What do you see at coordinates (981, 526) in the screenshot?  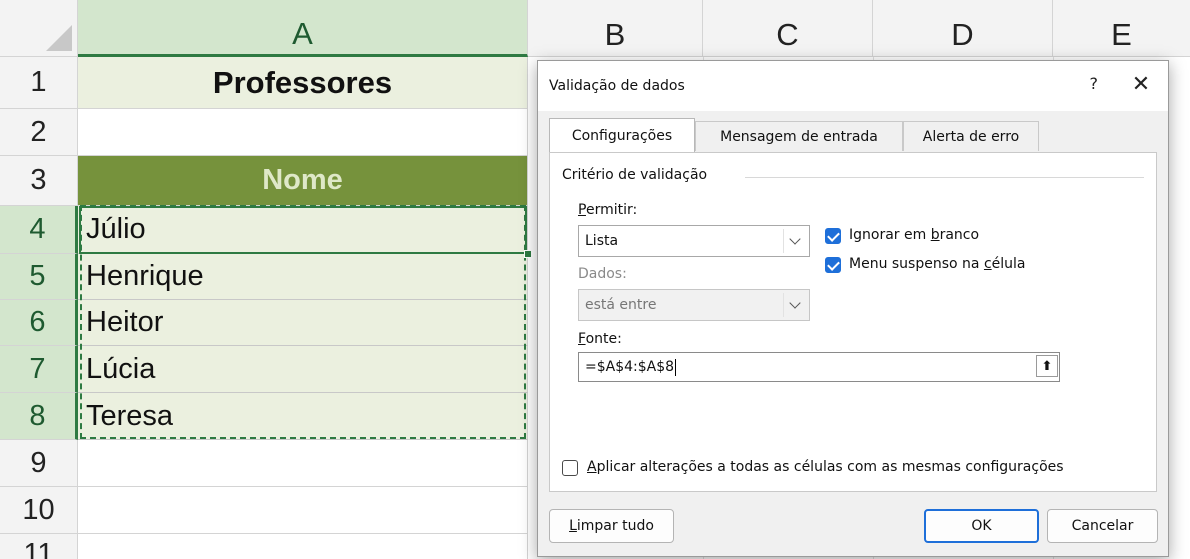 I see `ok-button: OK` at bounding box center [981, 526].